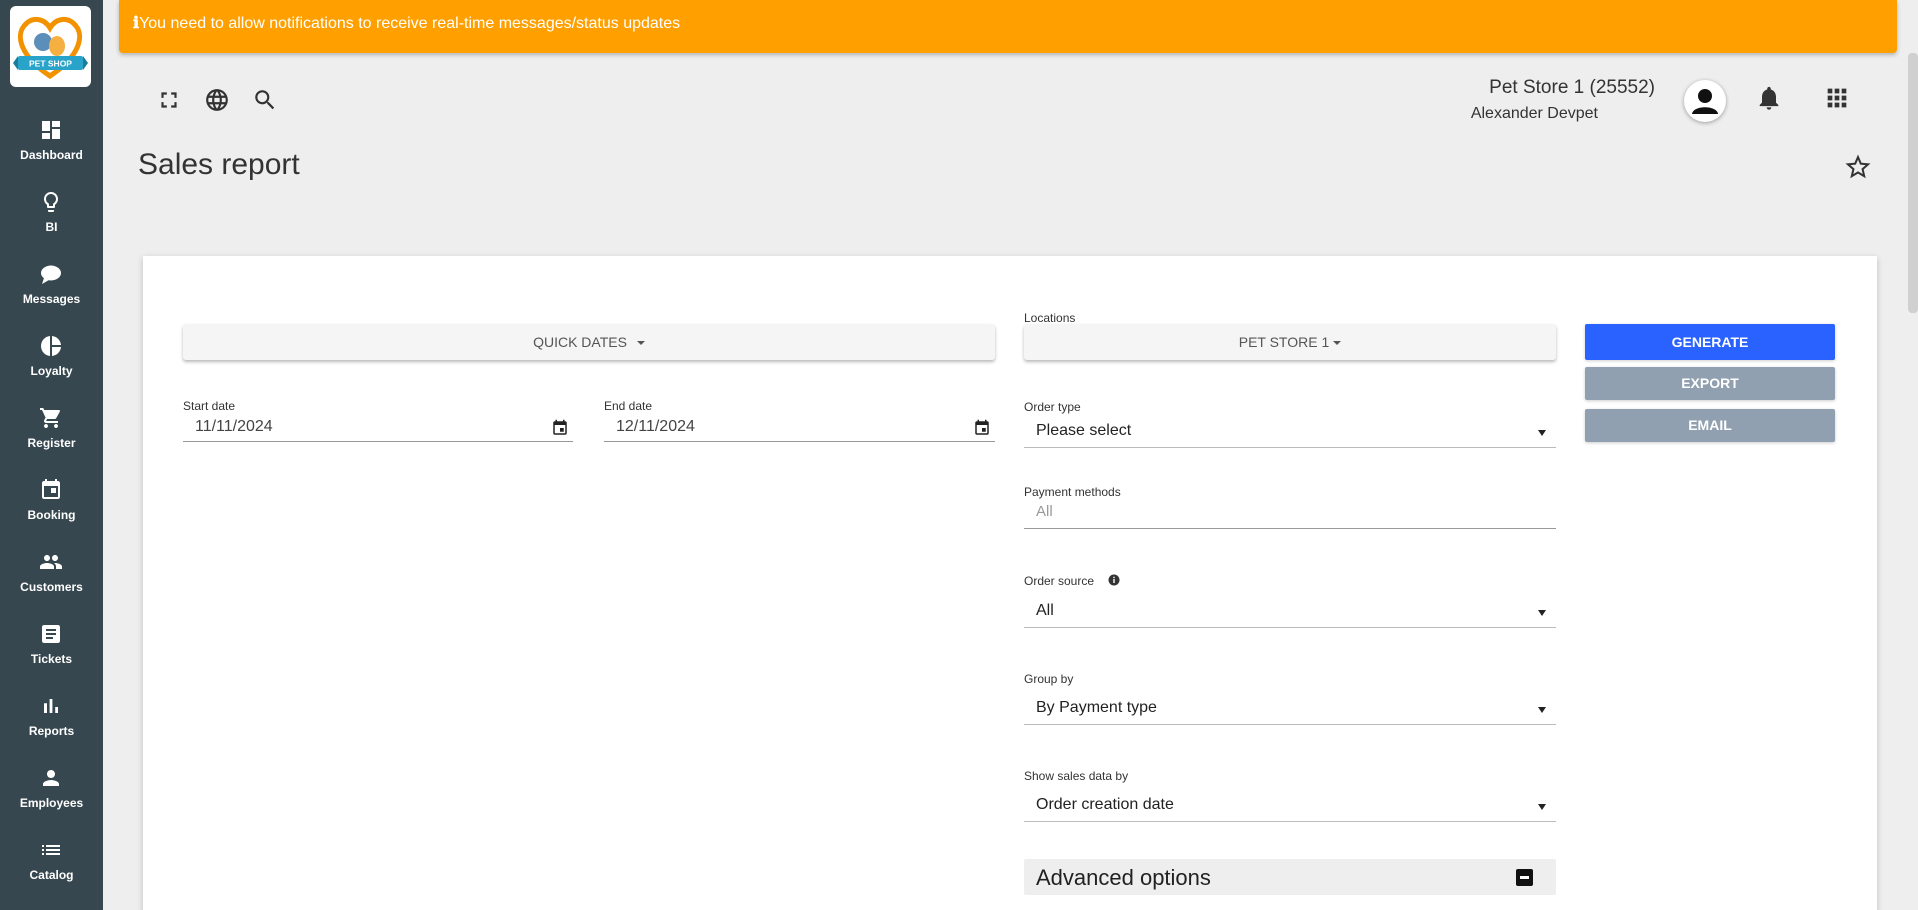 The height and width of the screenshot is (910, 1918). I want to click on page-title: Sales report, so click(219, 164).